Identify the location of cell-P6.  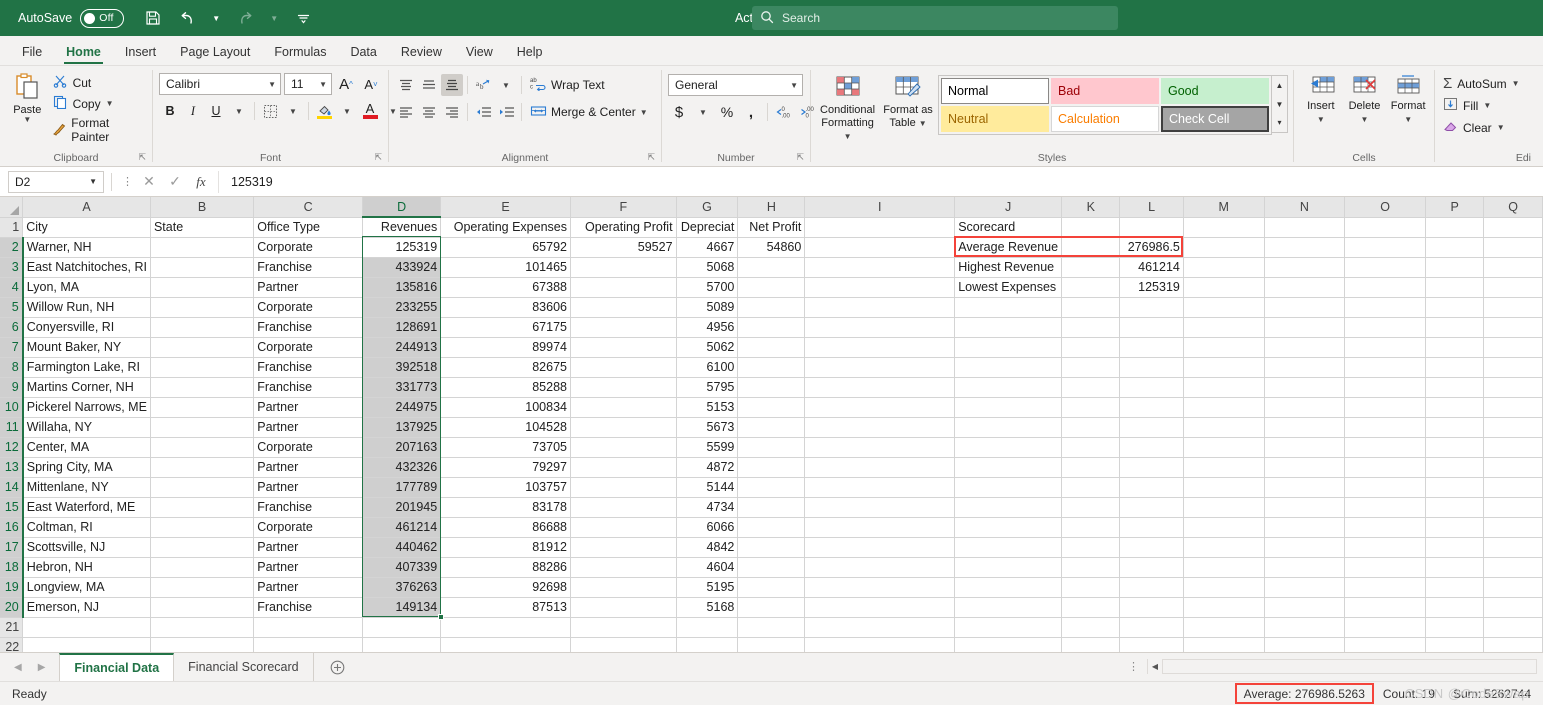
(1455, 327).